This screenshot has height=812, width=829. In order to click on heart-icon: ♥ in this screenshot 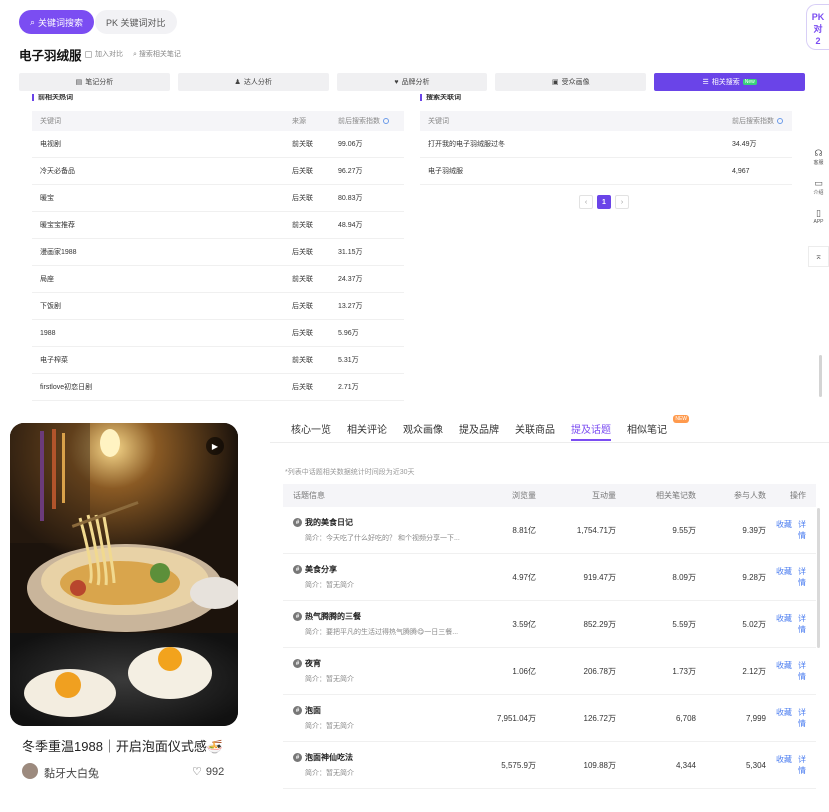, I will do `click(396, 82)`.